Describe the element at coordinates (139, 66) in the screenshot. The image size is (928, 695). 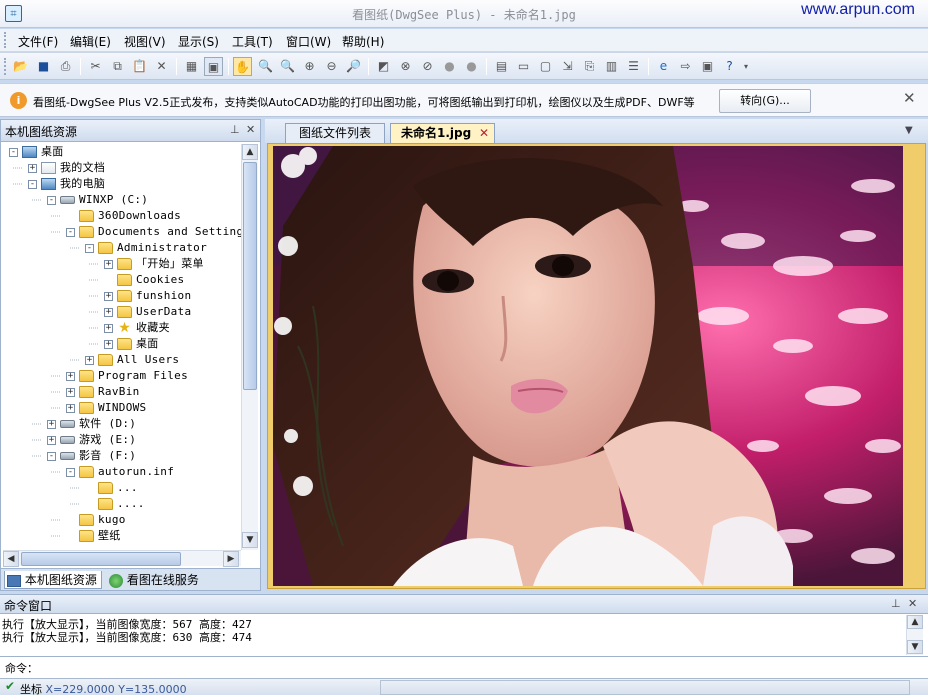
I see `paste-icon: 📋` at that location.